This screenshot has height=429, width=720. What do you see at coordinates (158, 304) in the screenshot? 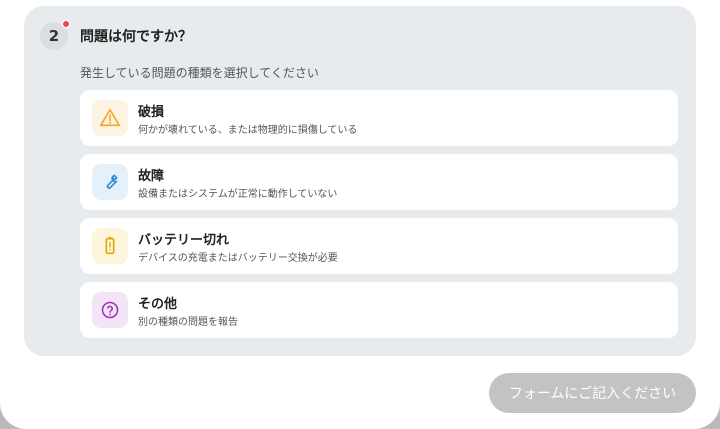
I see `option-title: その他` at bounding box center [158, 304].